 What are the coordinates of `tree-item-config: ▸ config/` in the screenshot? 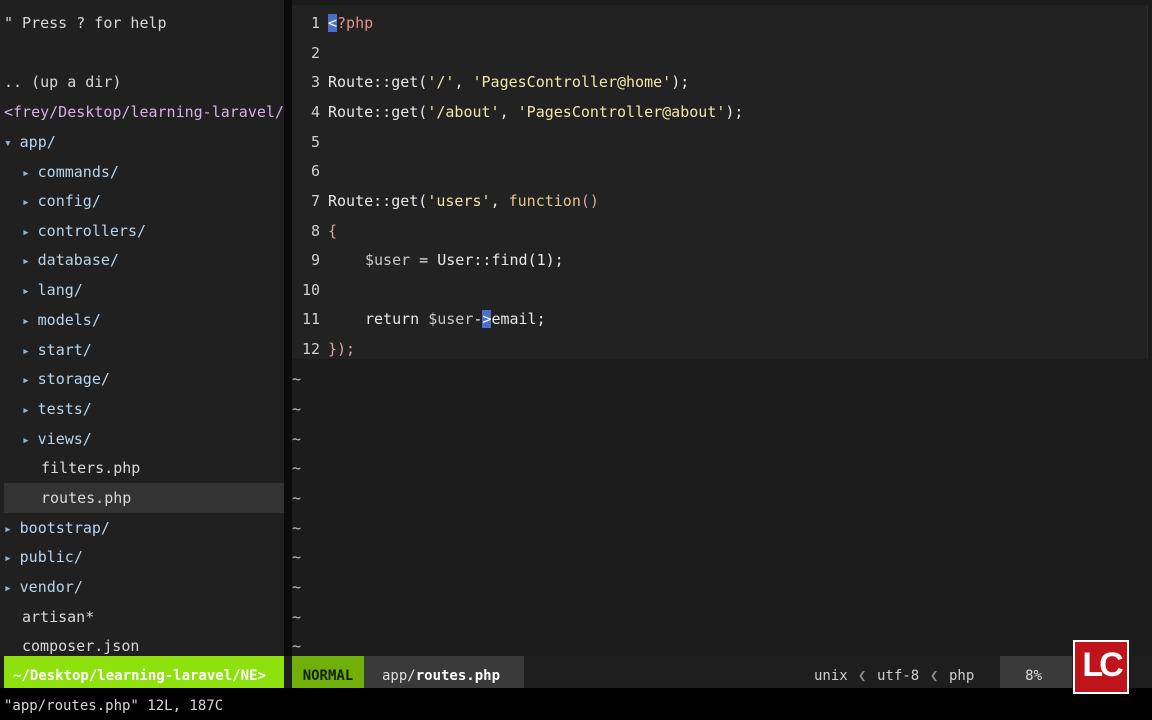 It's located at (61, 201).